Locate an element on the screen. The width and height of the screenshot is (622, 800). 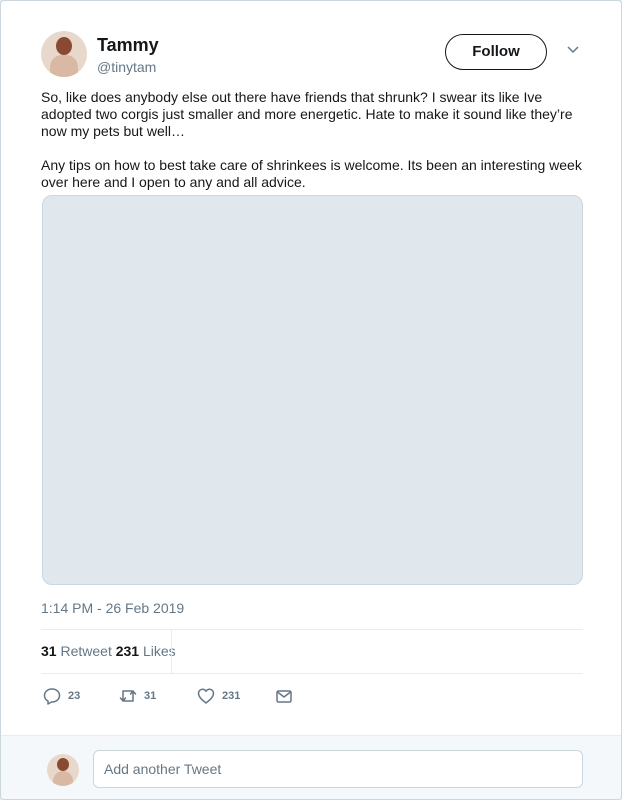
retweet-icon is located at coordinates (128, 696).